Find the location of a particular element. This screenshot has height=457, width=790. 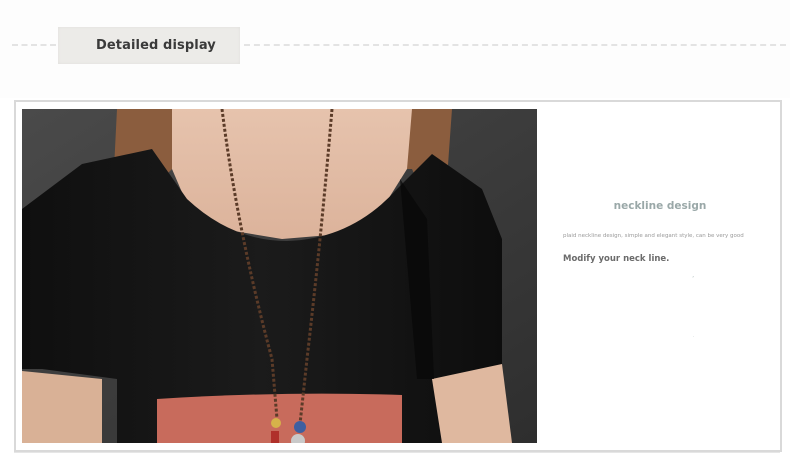

feature-title: neckline design is located at coordinates (660, 206).